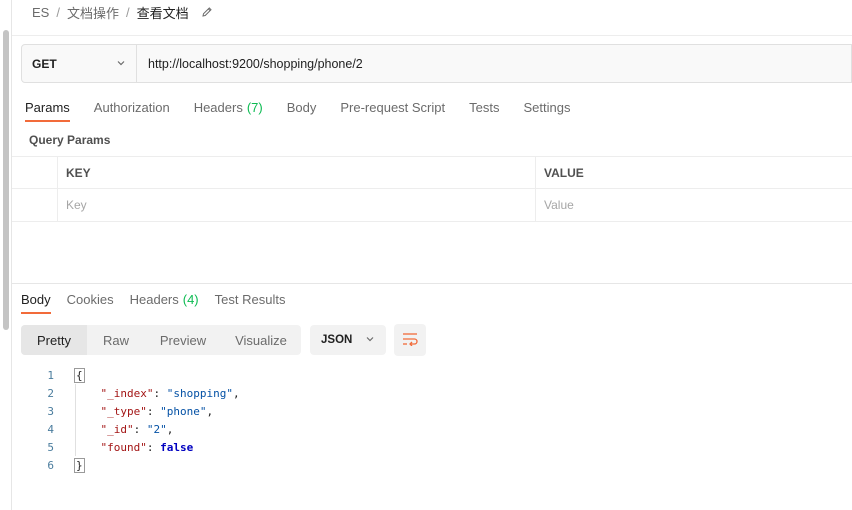 Image resolution: width=852 pixels, height=510 pixels. What do you see at coordinates (135, 375) in the screenshot?
I see `code-line: 1 {` at bounding box center [135, 375].